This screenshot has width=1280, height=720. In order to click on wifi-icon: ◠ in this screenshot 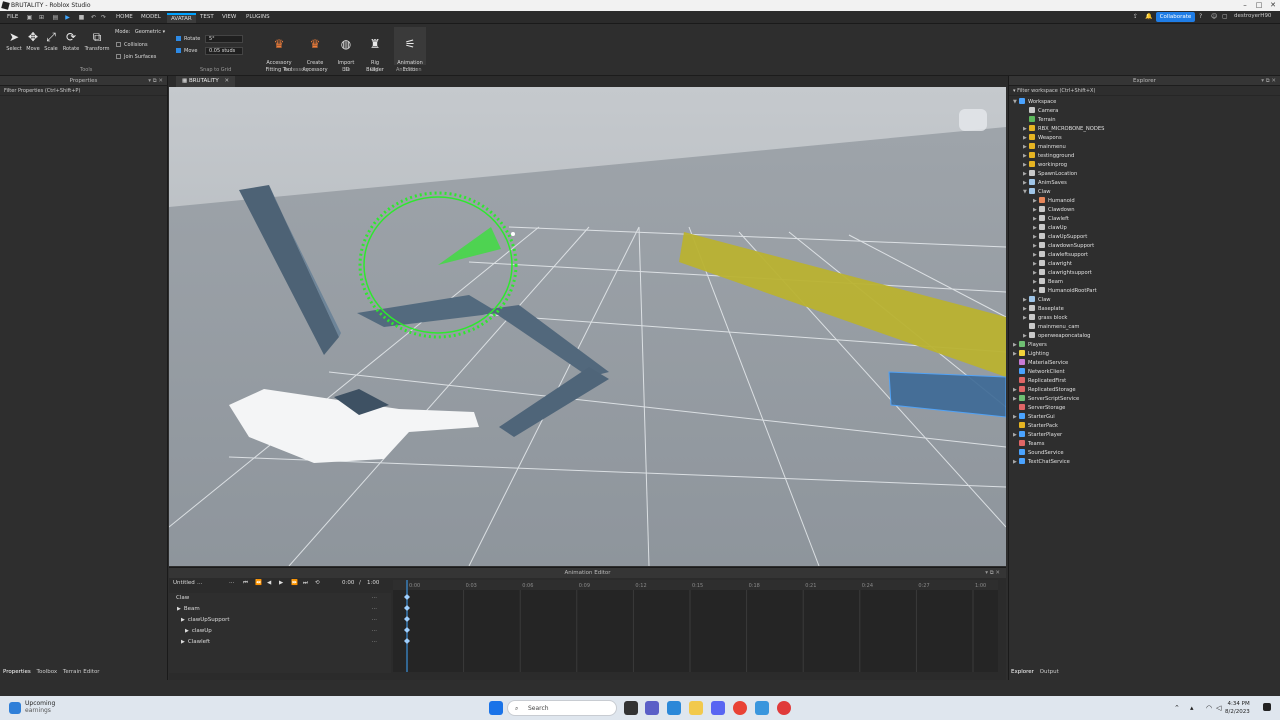, I will do `click(1209, 708)`.